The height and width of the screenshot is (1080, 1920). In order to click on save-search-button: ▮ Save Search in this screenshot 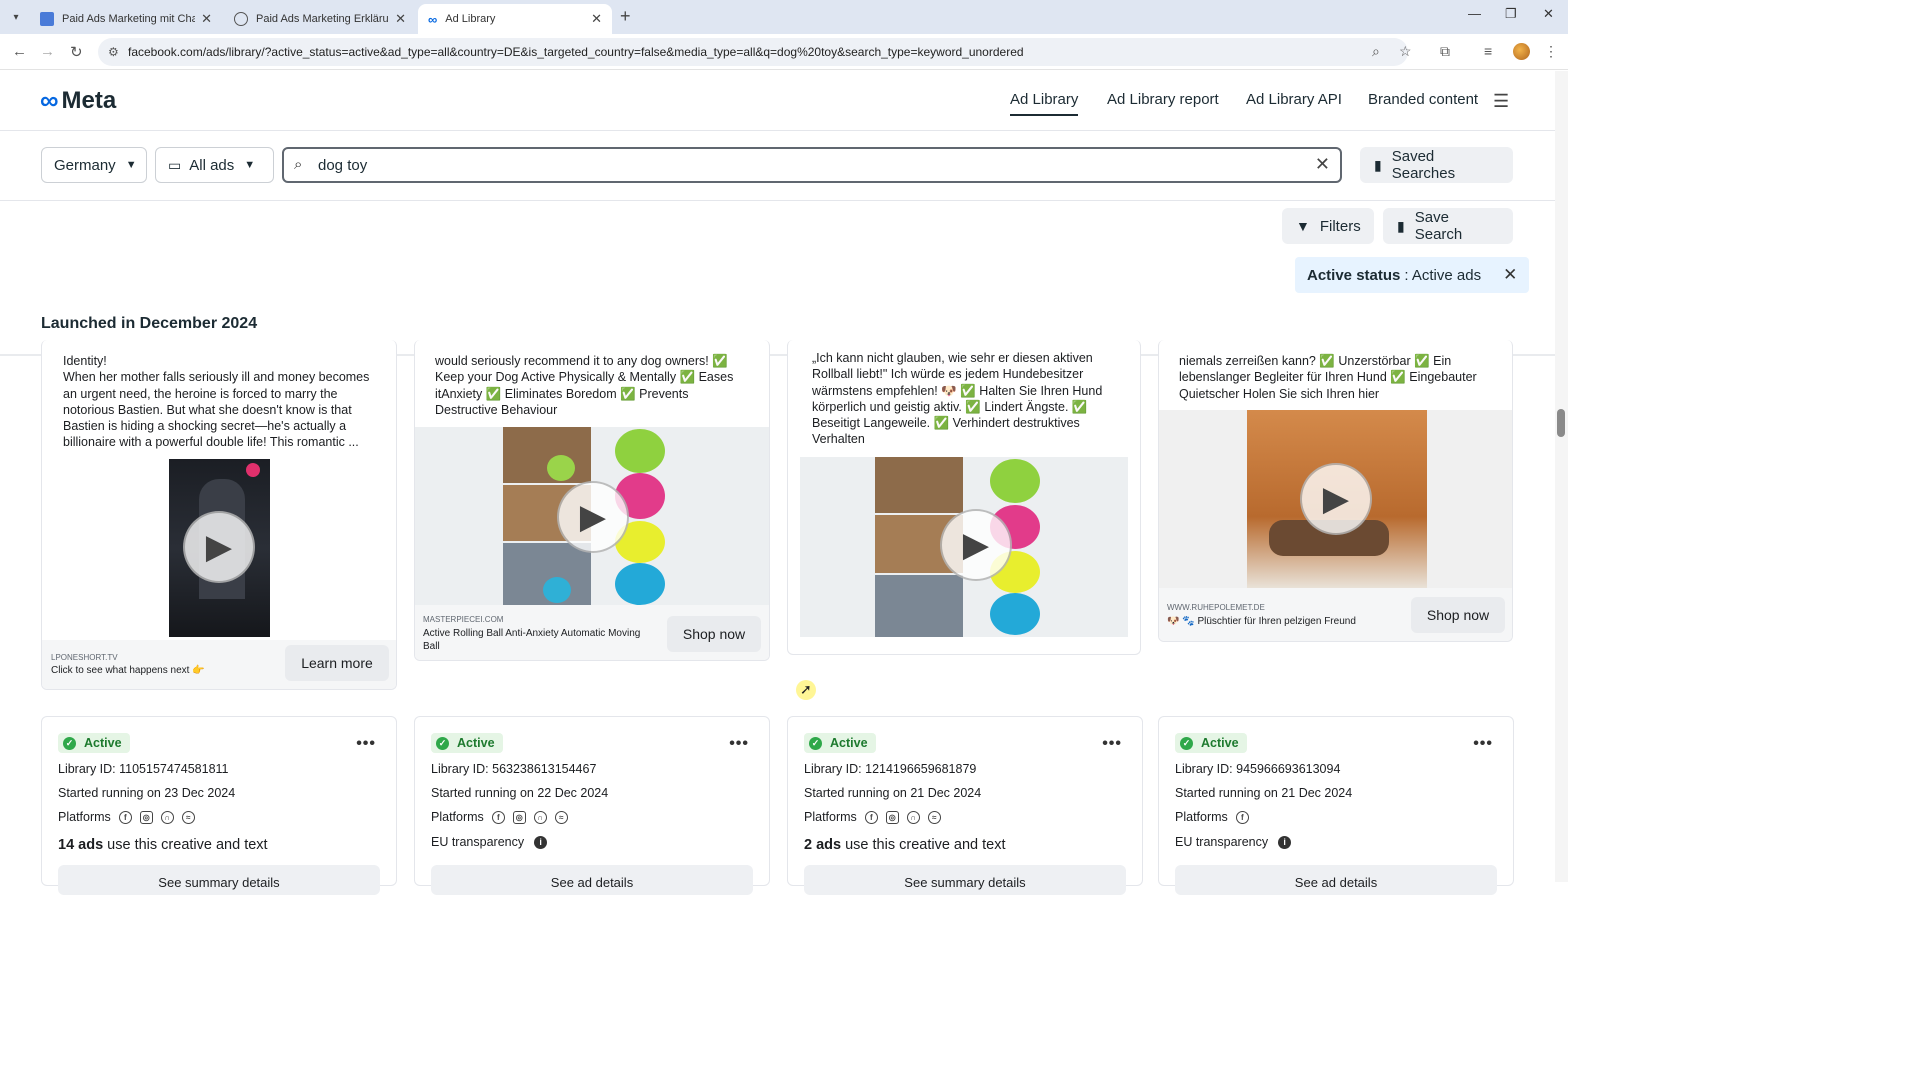, I will do `click(1448, 226)`.